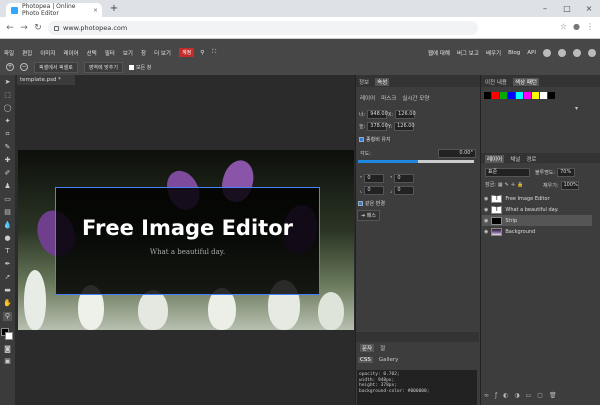 This screenshot has width=600, height=405. What do you see at coordinates (56, 67) in the screenshot?
I see `pixel-to-pixel-button: 픽셀에서 픽셀로` at bounding box center [56, 67].